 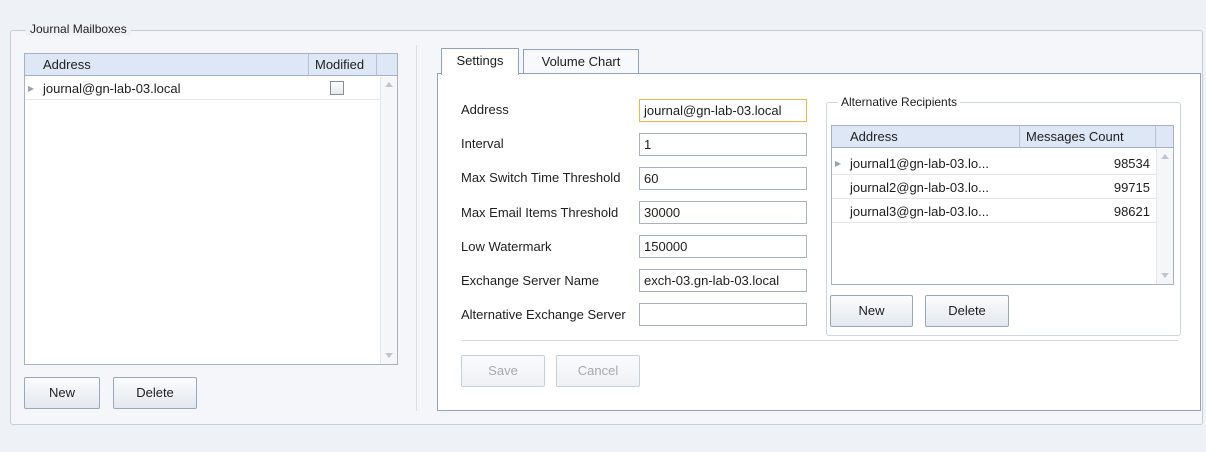 What do you see at coordinates (723, 110) in the screenshot?
I see `address-field: journal@gn-lab-03.local` at bounding box center [723, 110].